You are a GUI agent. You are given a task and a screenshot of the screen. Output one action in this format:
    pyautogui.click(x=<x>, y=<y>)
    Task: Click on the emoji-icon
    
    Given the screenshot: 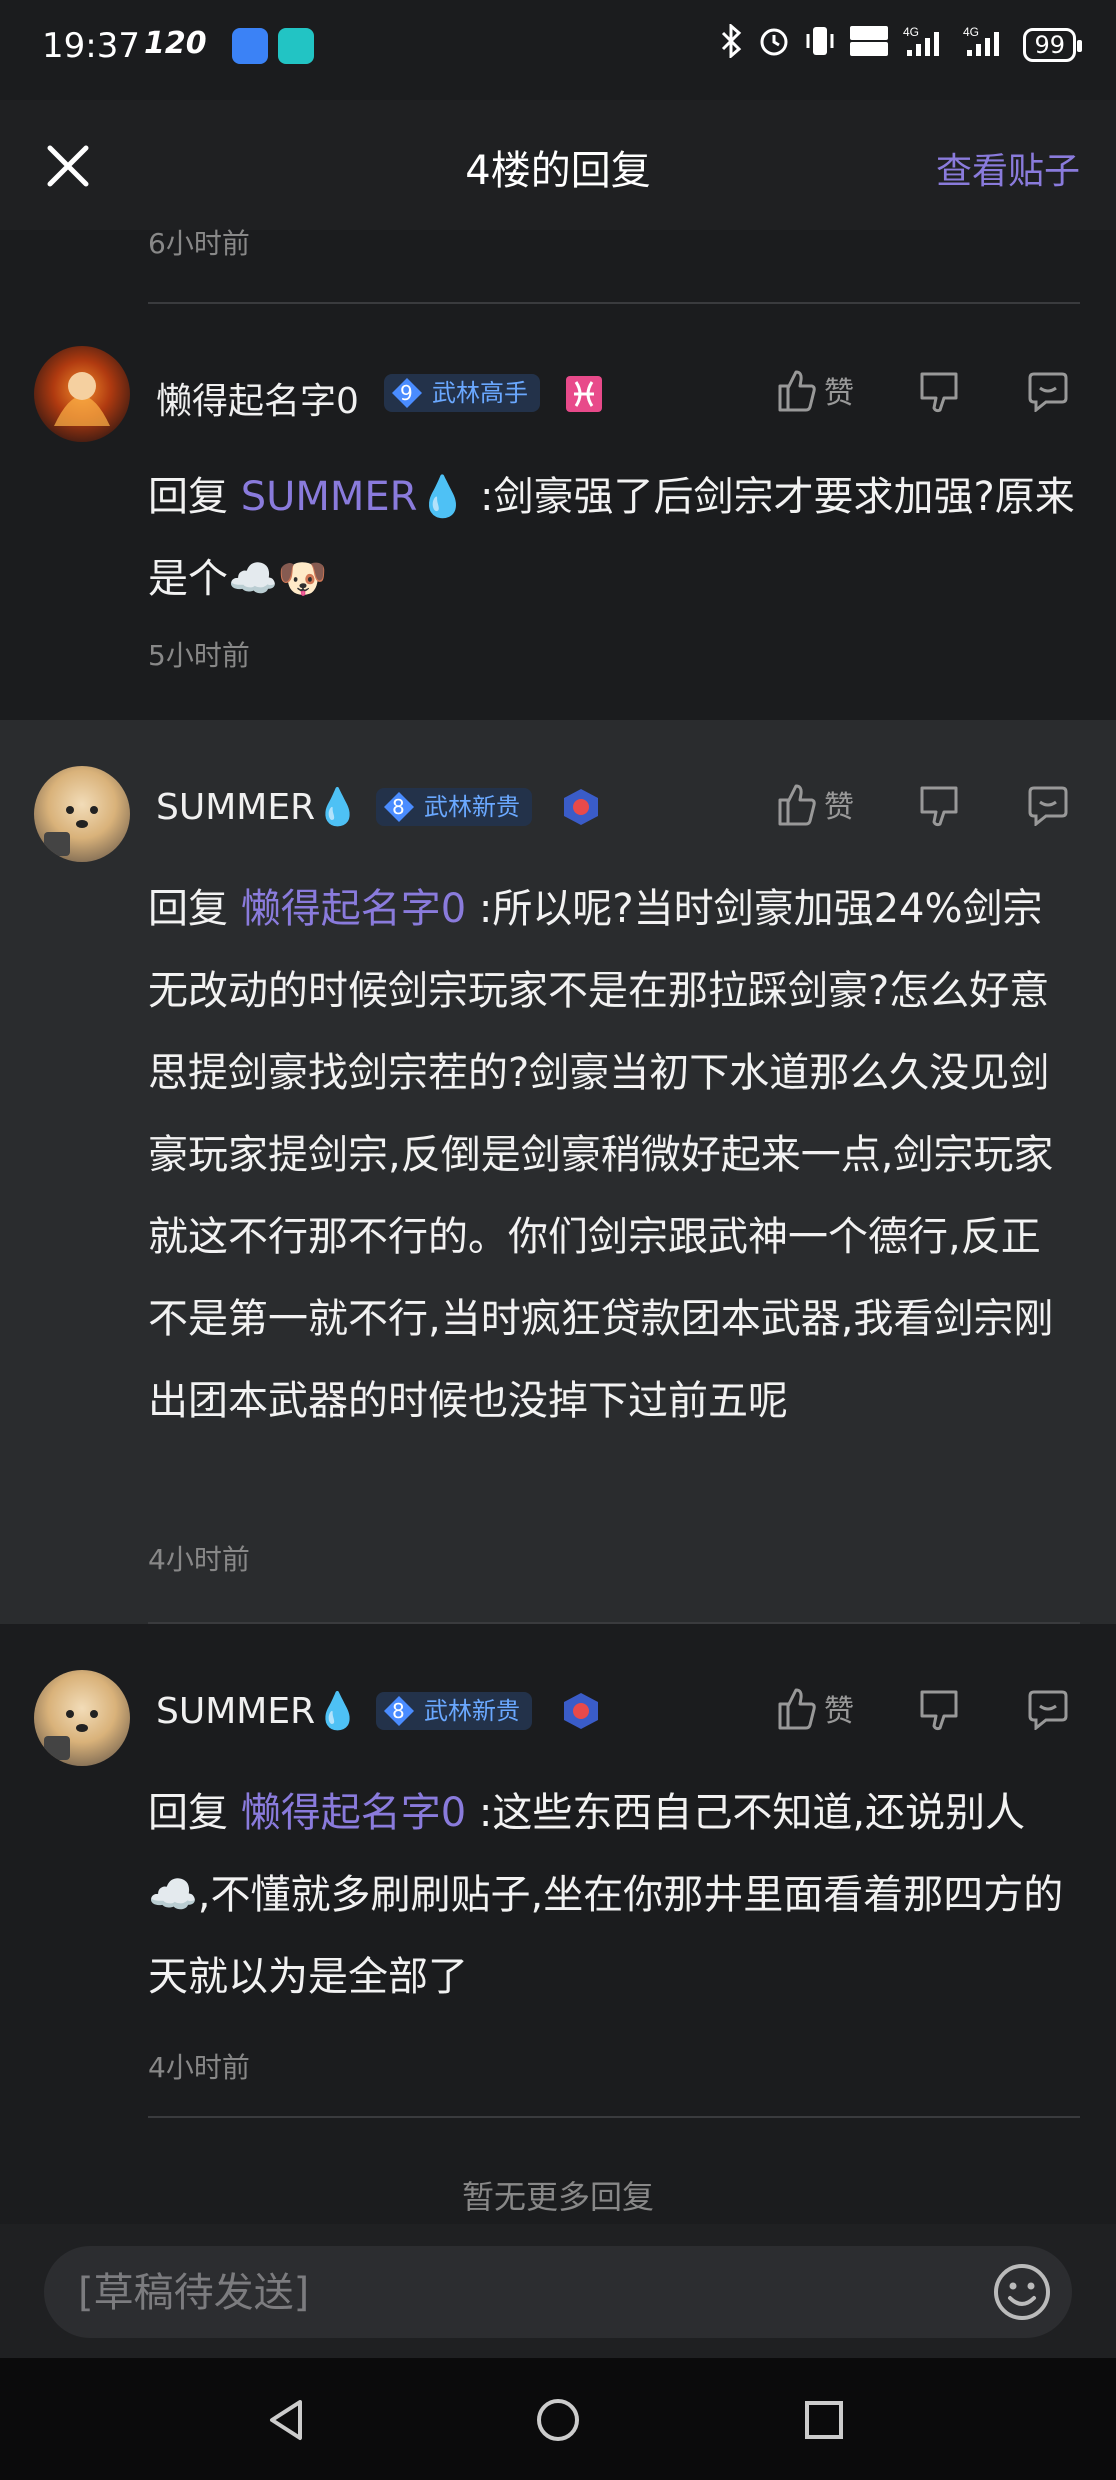 What is the action you would take?
    pyautogui.click(x=1022, y=2292)
    